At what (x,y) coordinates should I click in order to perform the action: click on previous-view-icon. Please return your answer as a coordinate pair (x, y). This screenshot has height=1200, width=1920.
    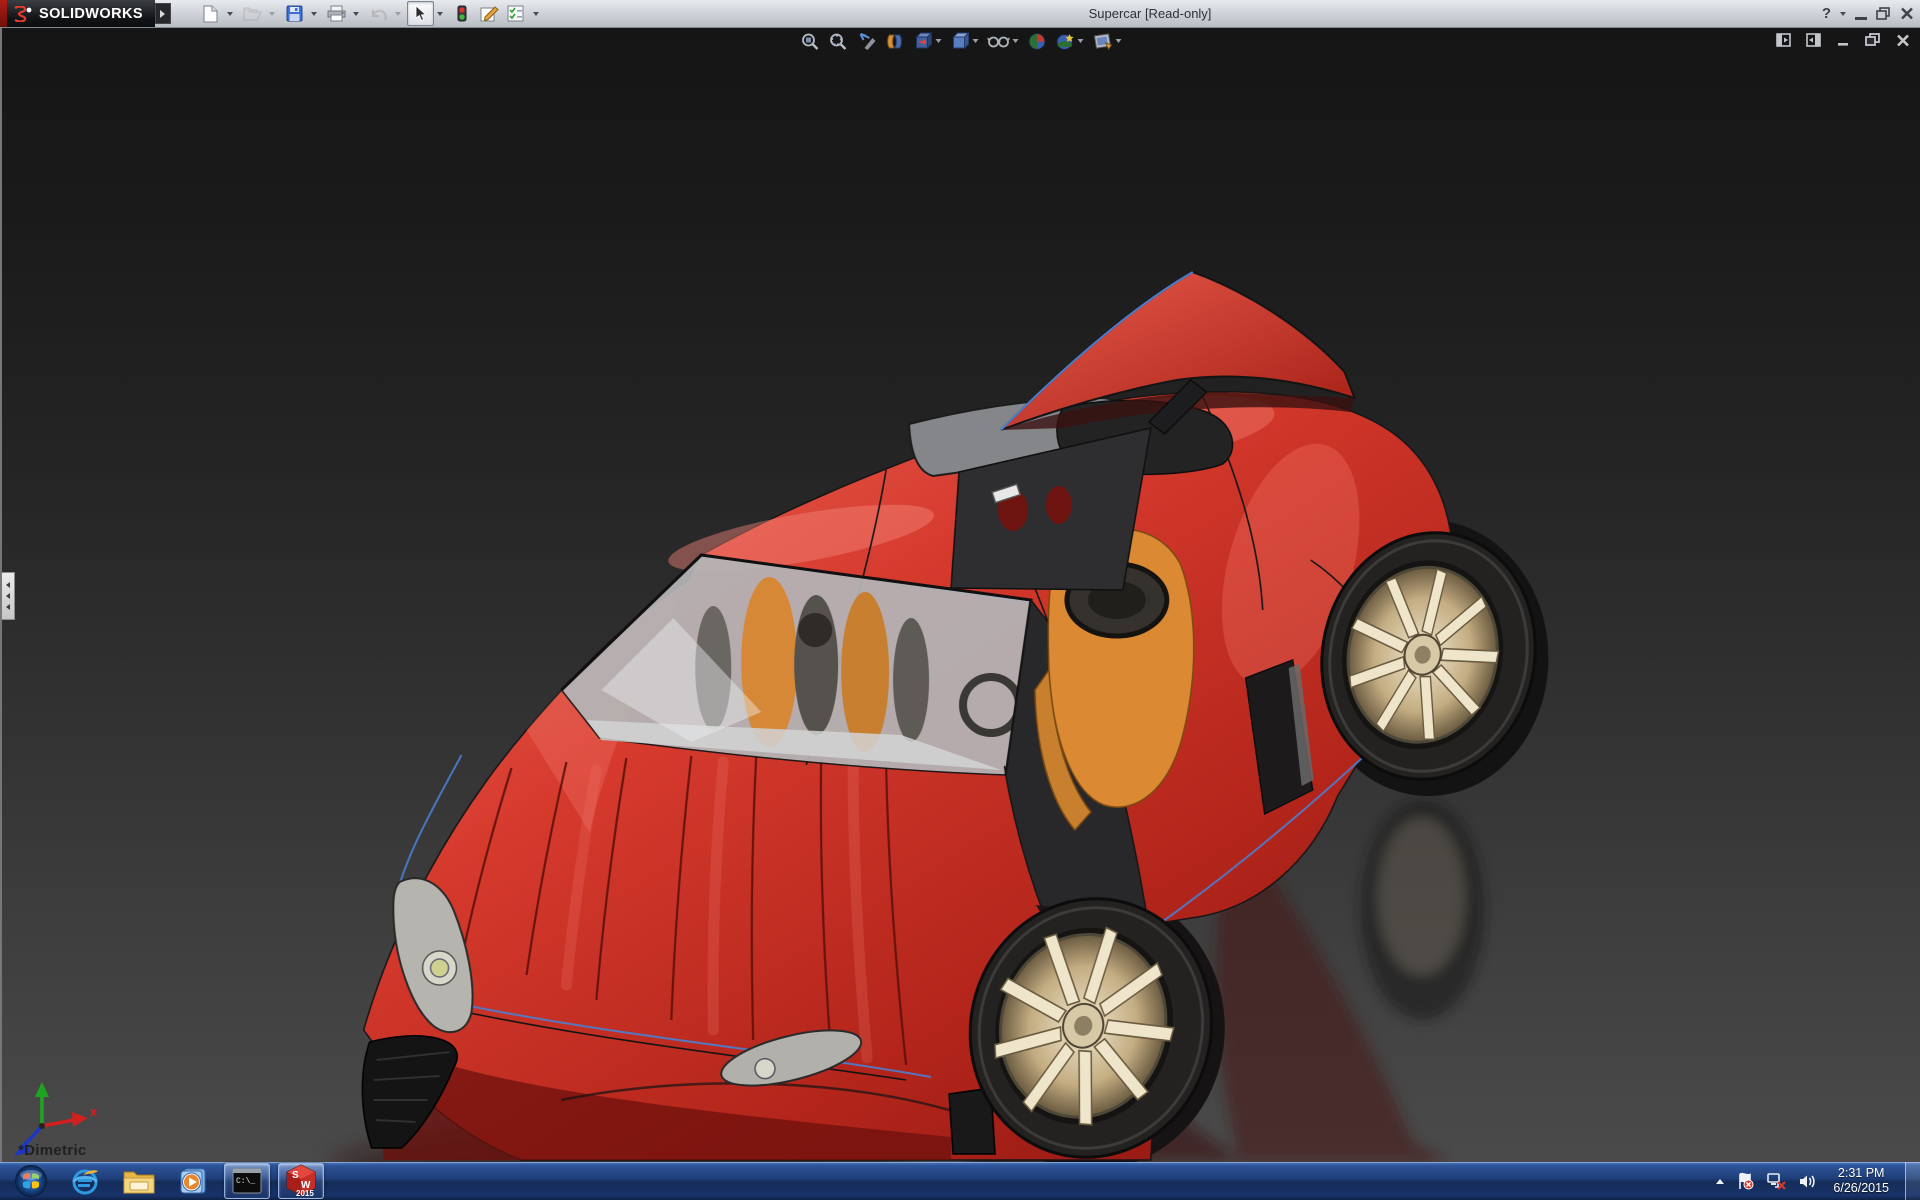
    Looking at the image, I should click on (867, 41).